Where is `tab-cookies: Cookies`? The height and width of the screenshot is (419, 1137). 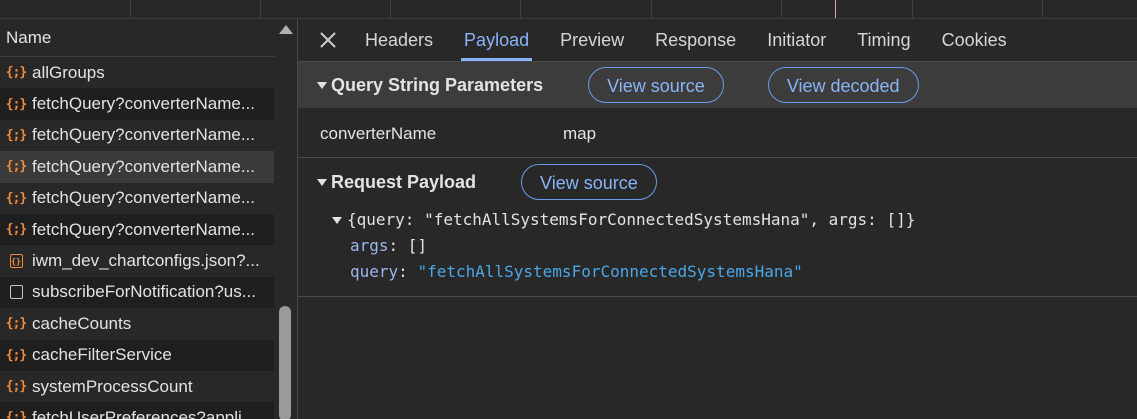 tab-cookies: Cookies is located at coordinates (974, 40).